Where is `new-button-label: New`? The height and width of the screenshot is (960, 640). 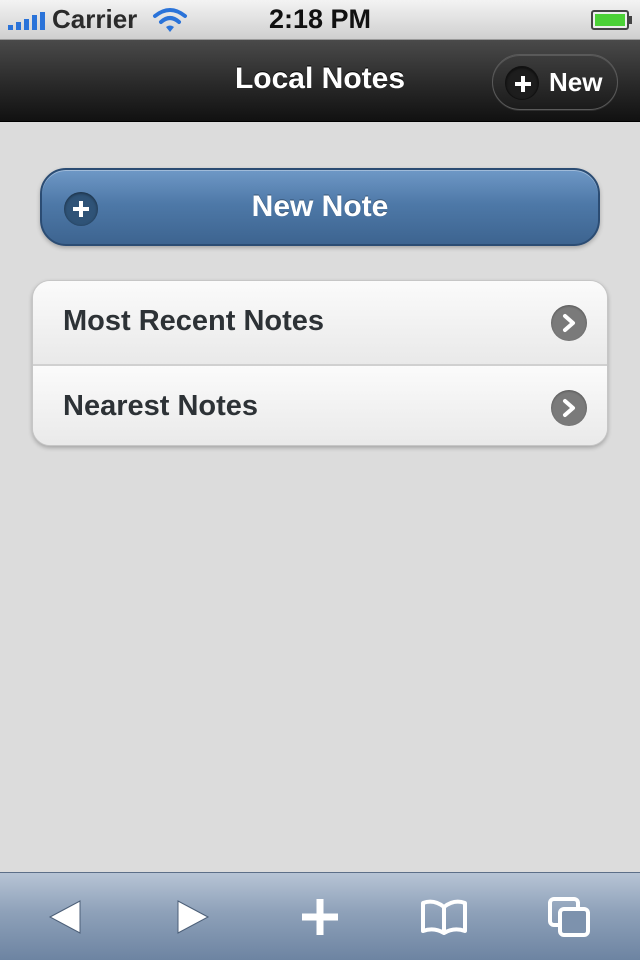
new-button-label: New is located at coordinates (576, 82).